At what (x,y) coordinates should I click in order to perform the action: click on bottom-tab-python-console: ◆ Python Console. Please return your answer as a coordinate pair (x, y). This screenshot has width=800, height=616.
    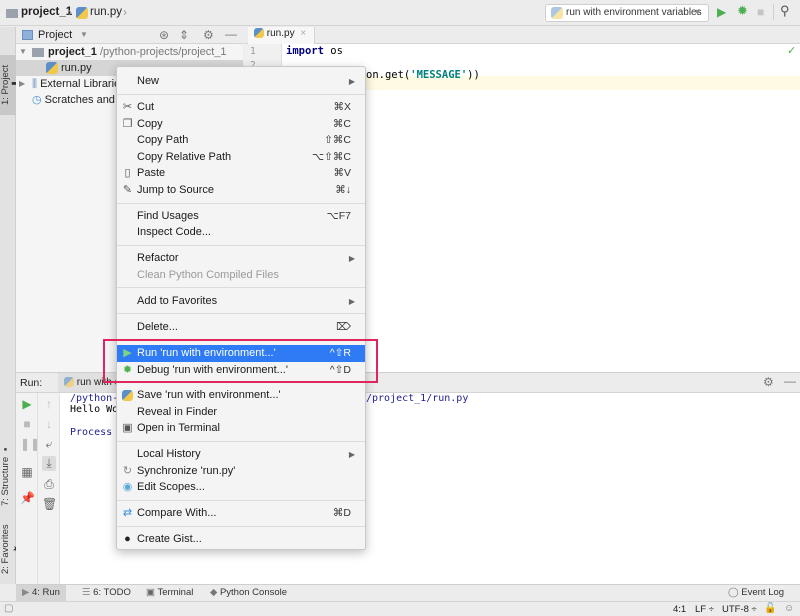
    Looking at the image, I should click on (248, 593).